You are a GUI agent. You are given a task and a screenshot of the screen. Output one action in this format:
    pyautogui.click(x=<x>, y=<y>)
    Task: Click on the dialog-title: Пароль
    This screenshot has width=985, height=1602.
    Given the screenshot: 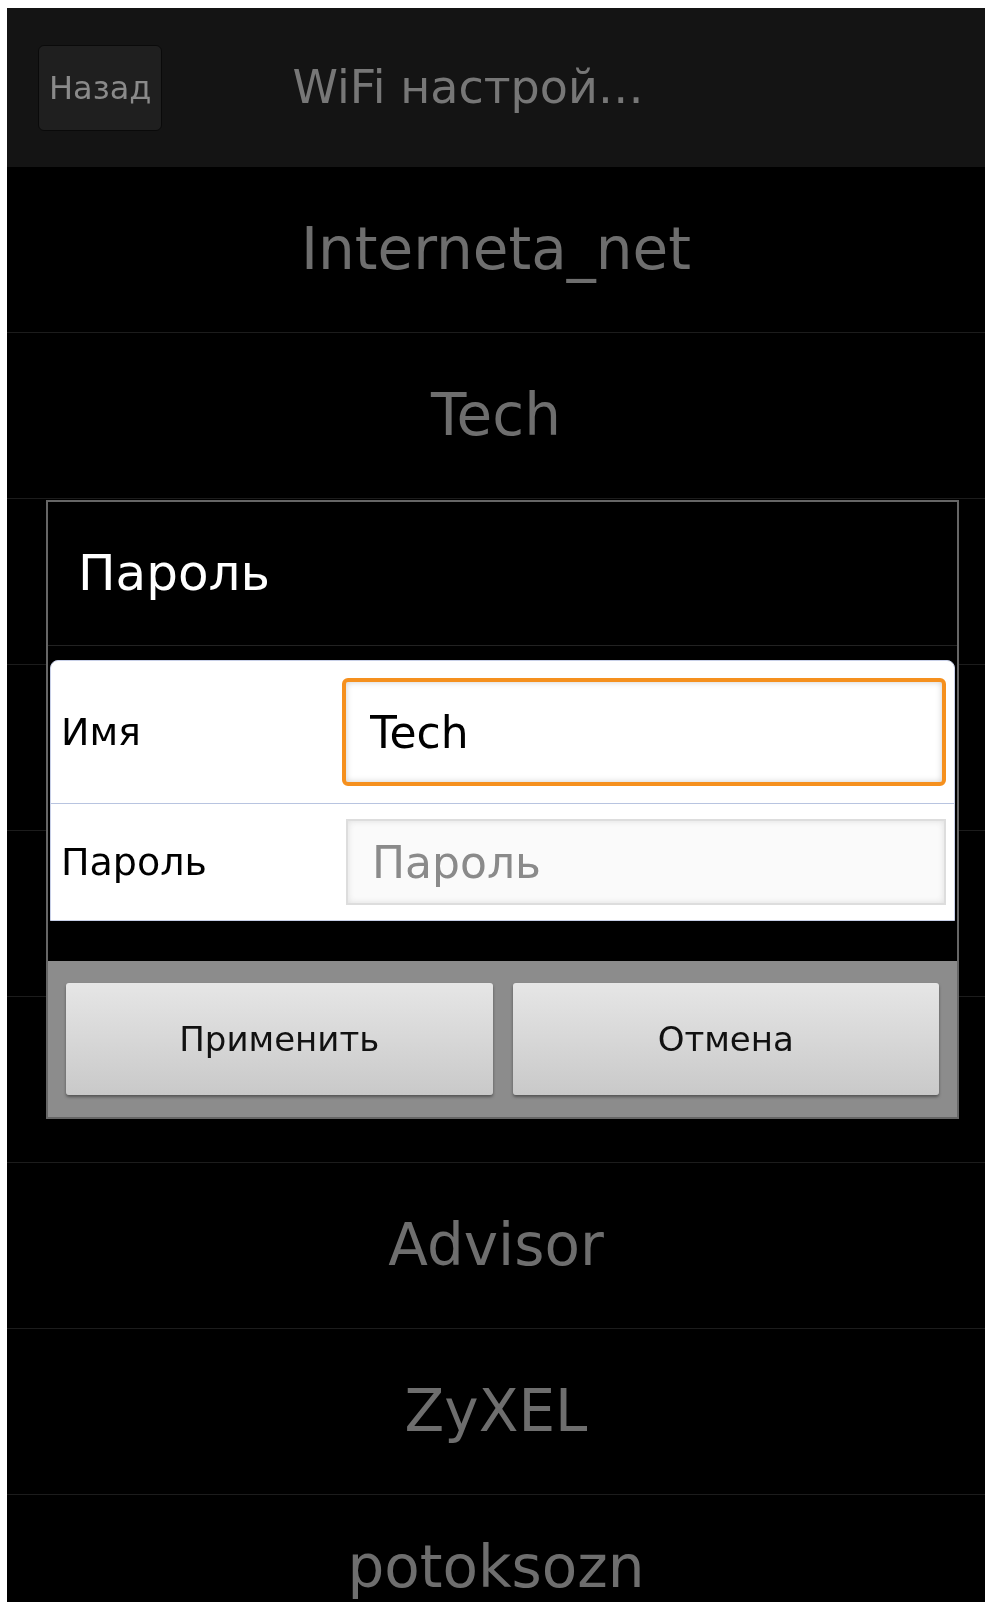 What is the action you would take?
    pyautogui.click(x=174, y=573)
    